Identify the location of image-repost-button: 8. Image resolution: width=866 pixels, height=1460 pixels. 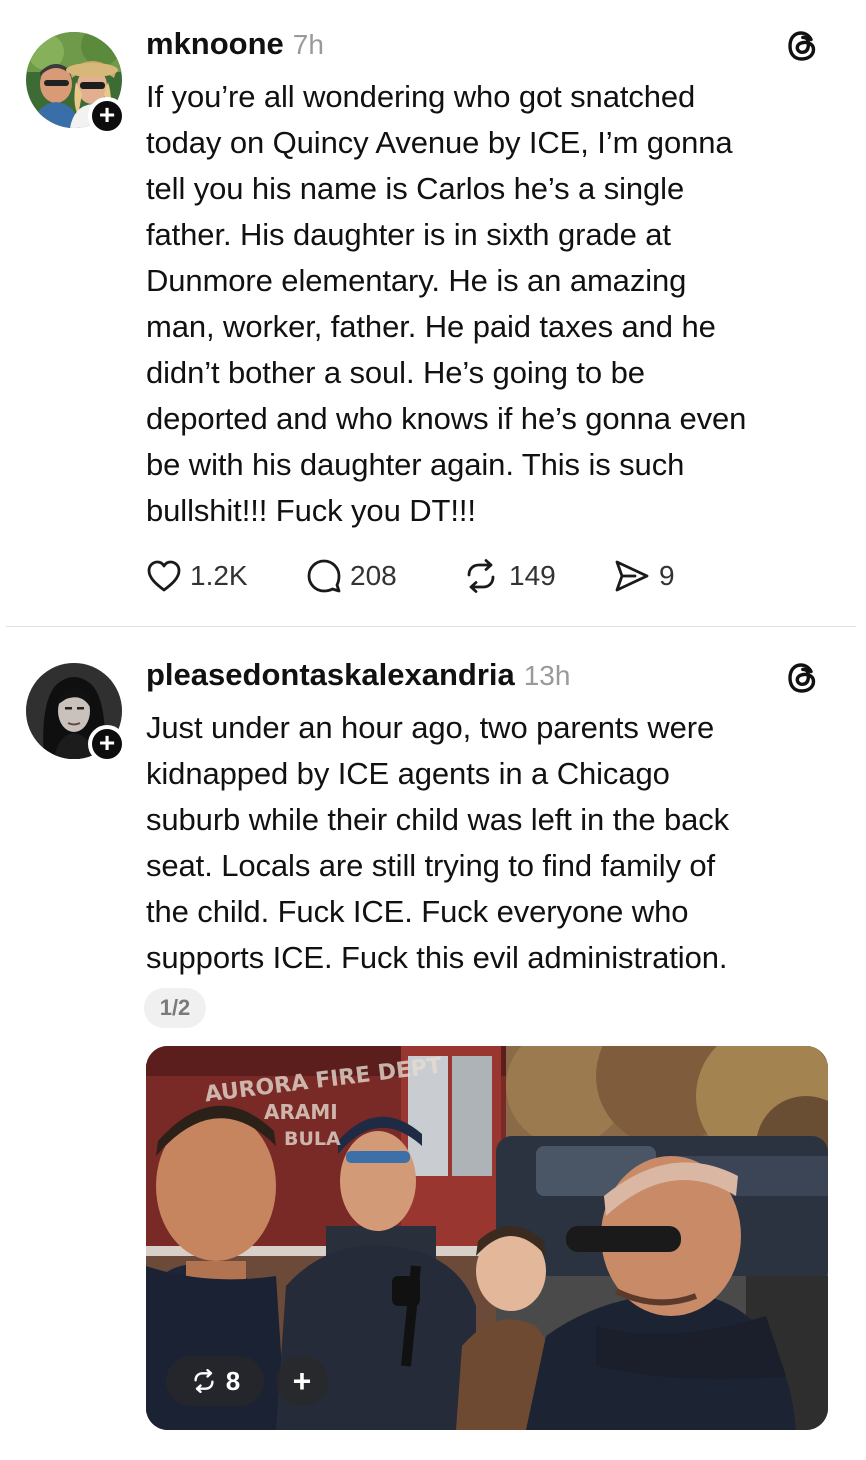
(215, 1381).